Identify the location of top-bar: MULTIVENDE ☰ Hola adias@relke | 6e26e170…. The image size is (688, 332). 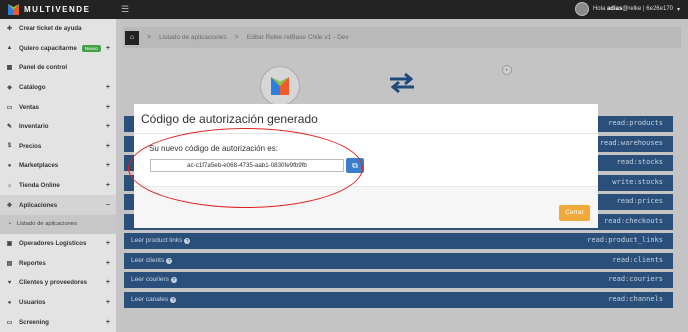
(344, 9).